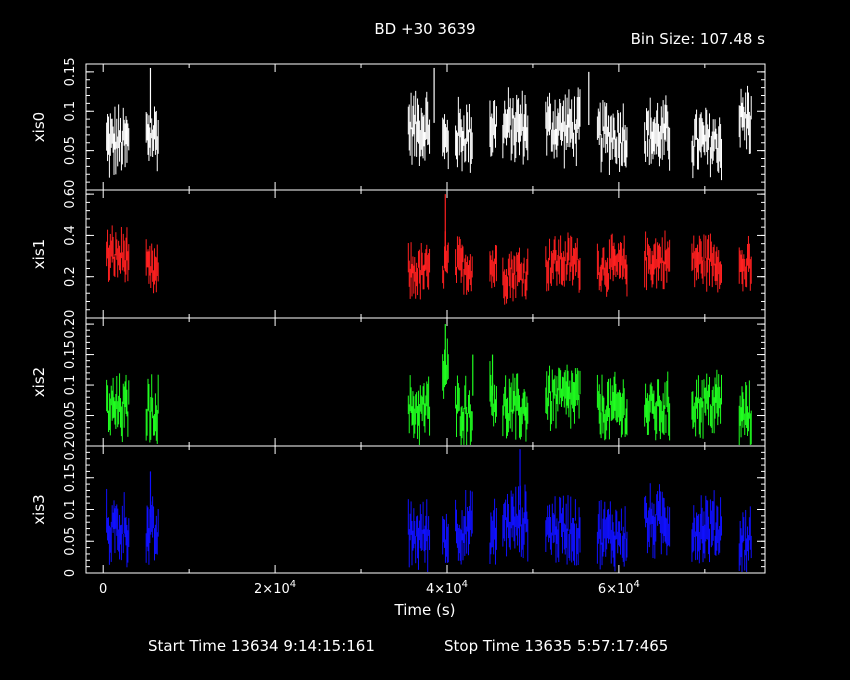  I want to click on x-tick-label: 2×104, so click(275, 588).